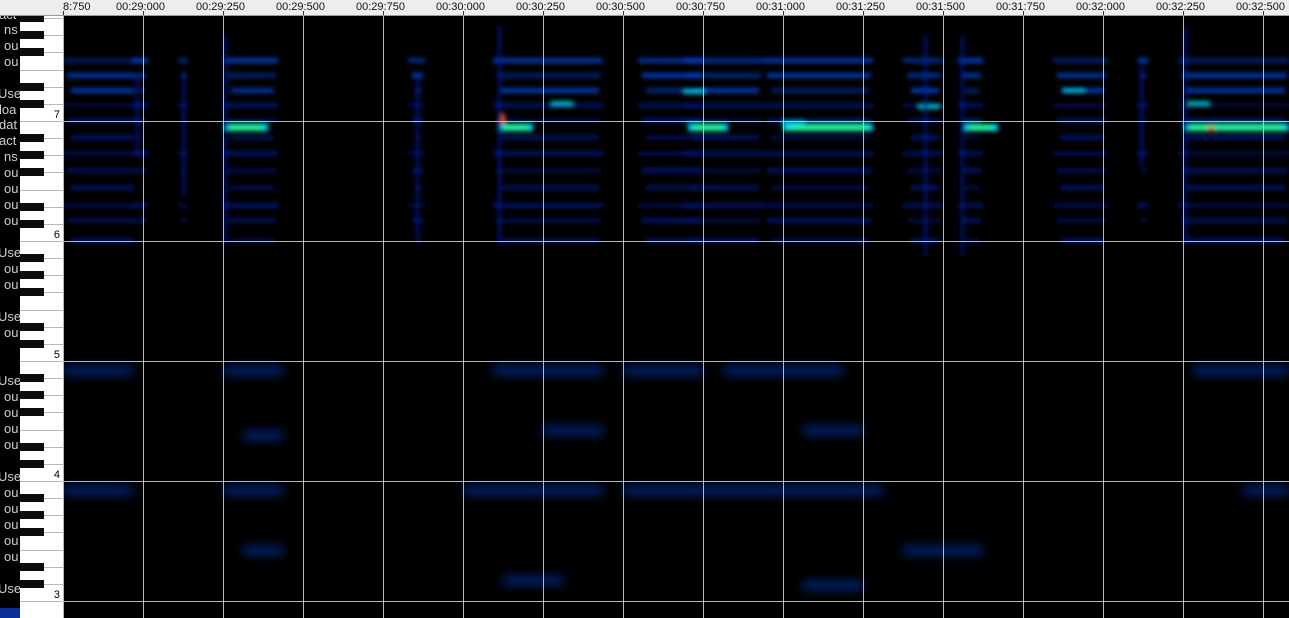 The image size is (1289, 618). Describe the element at coordinates (300, 7) in the screenshot. I see `time-tick-label: 00:29:500` at that location.